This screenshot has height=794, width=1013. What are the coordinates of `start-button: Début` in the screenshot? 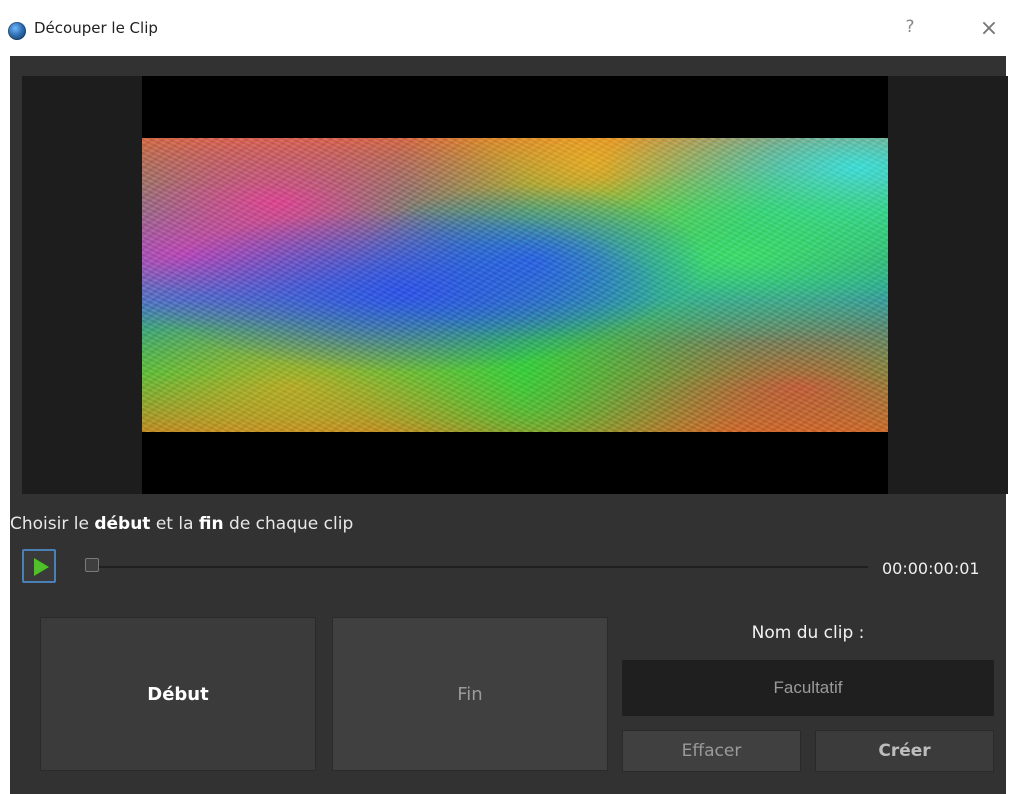 It's located at (178, 694).